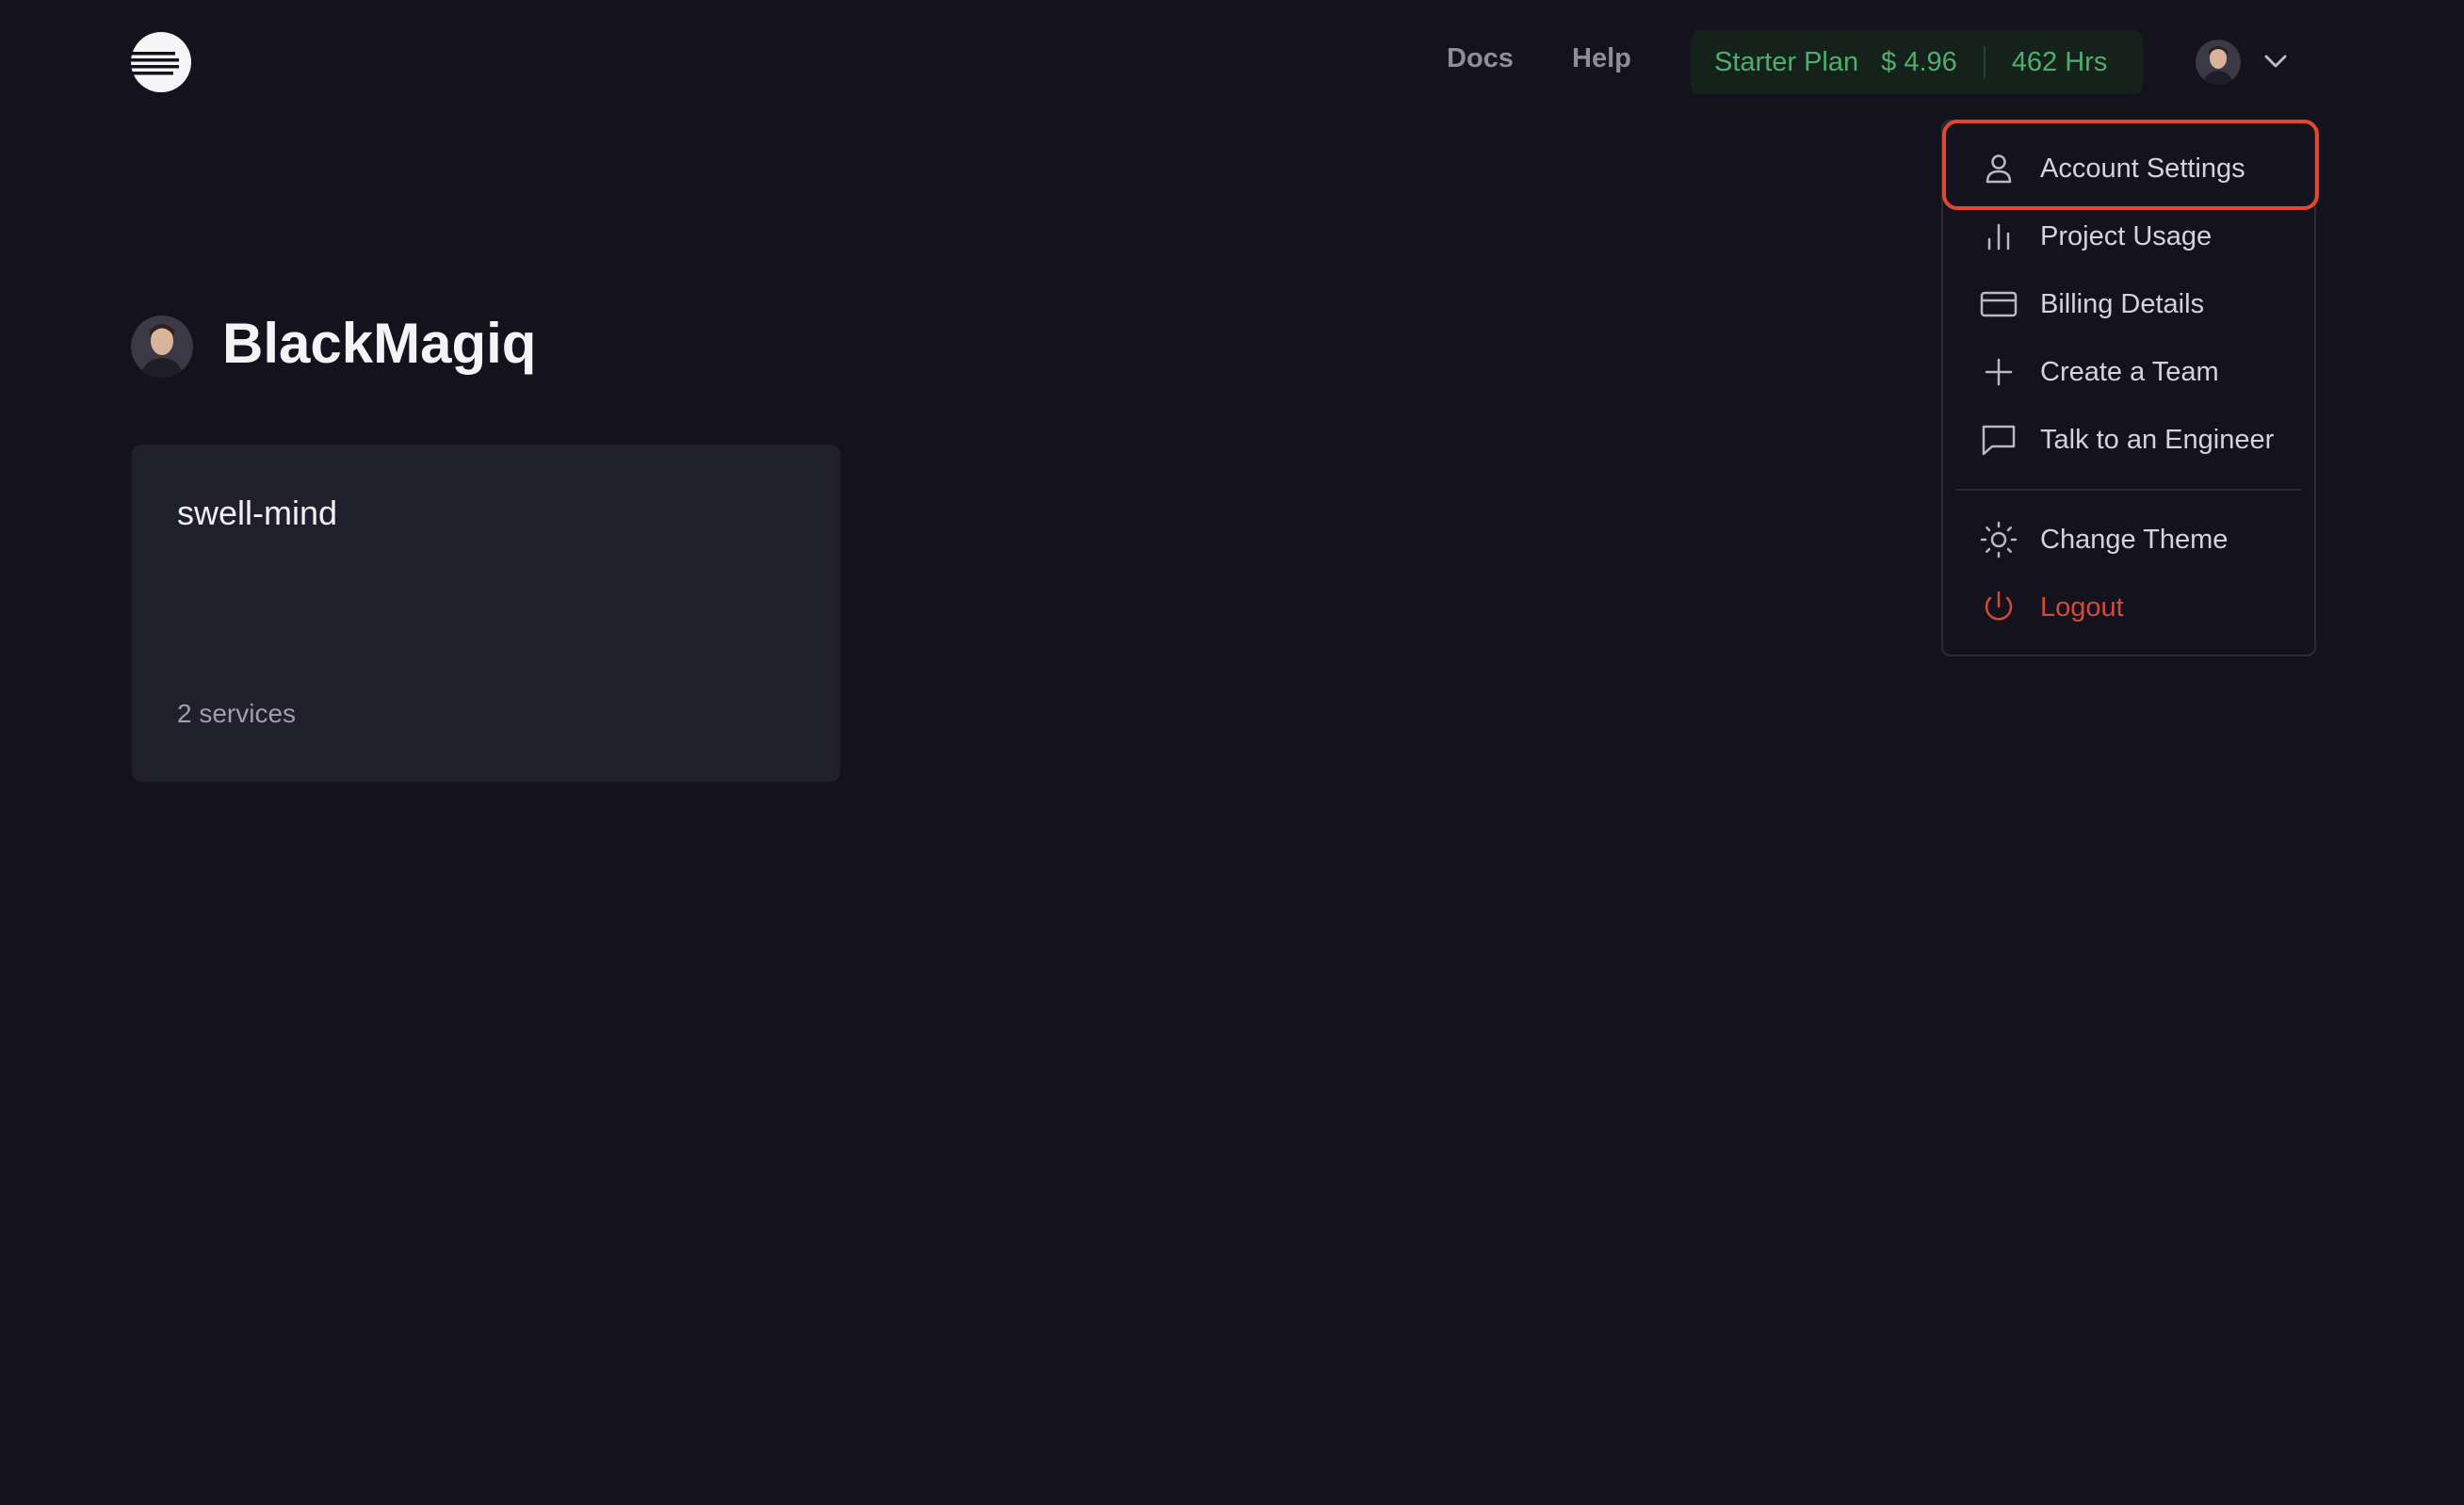 This screenshot has width=2464, height=1505. I want to click on menu-item-create-team: Create a Team, so click(2128, 372).